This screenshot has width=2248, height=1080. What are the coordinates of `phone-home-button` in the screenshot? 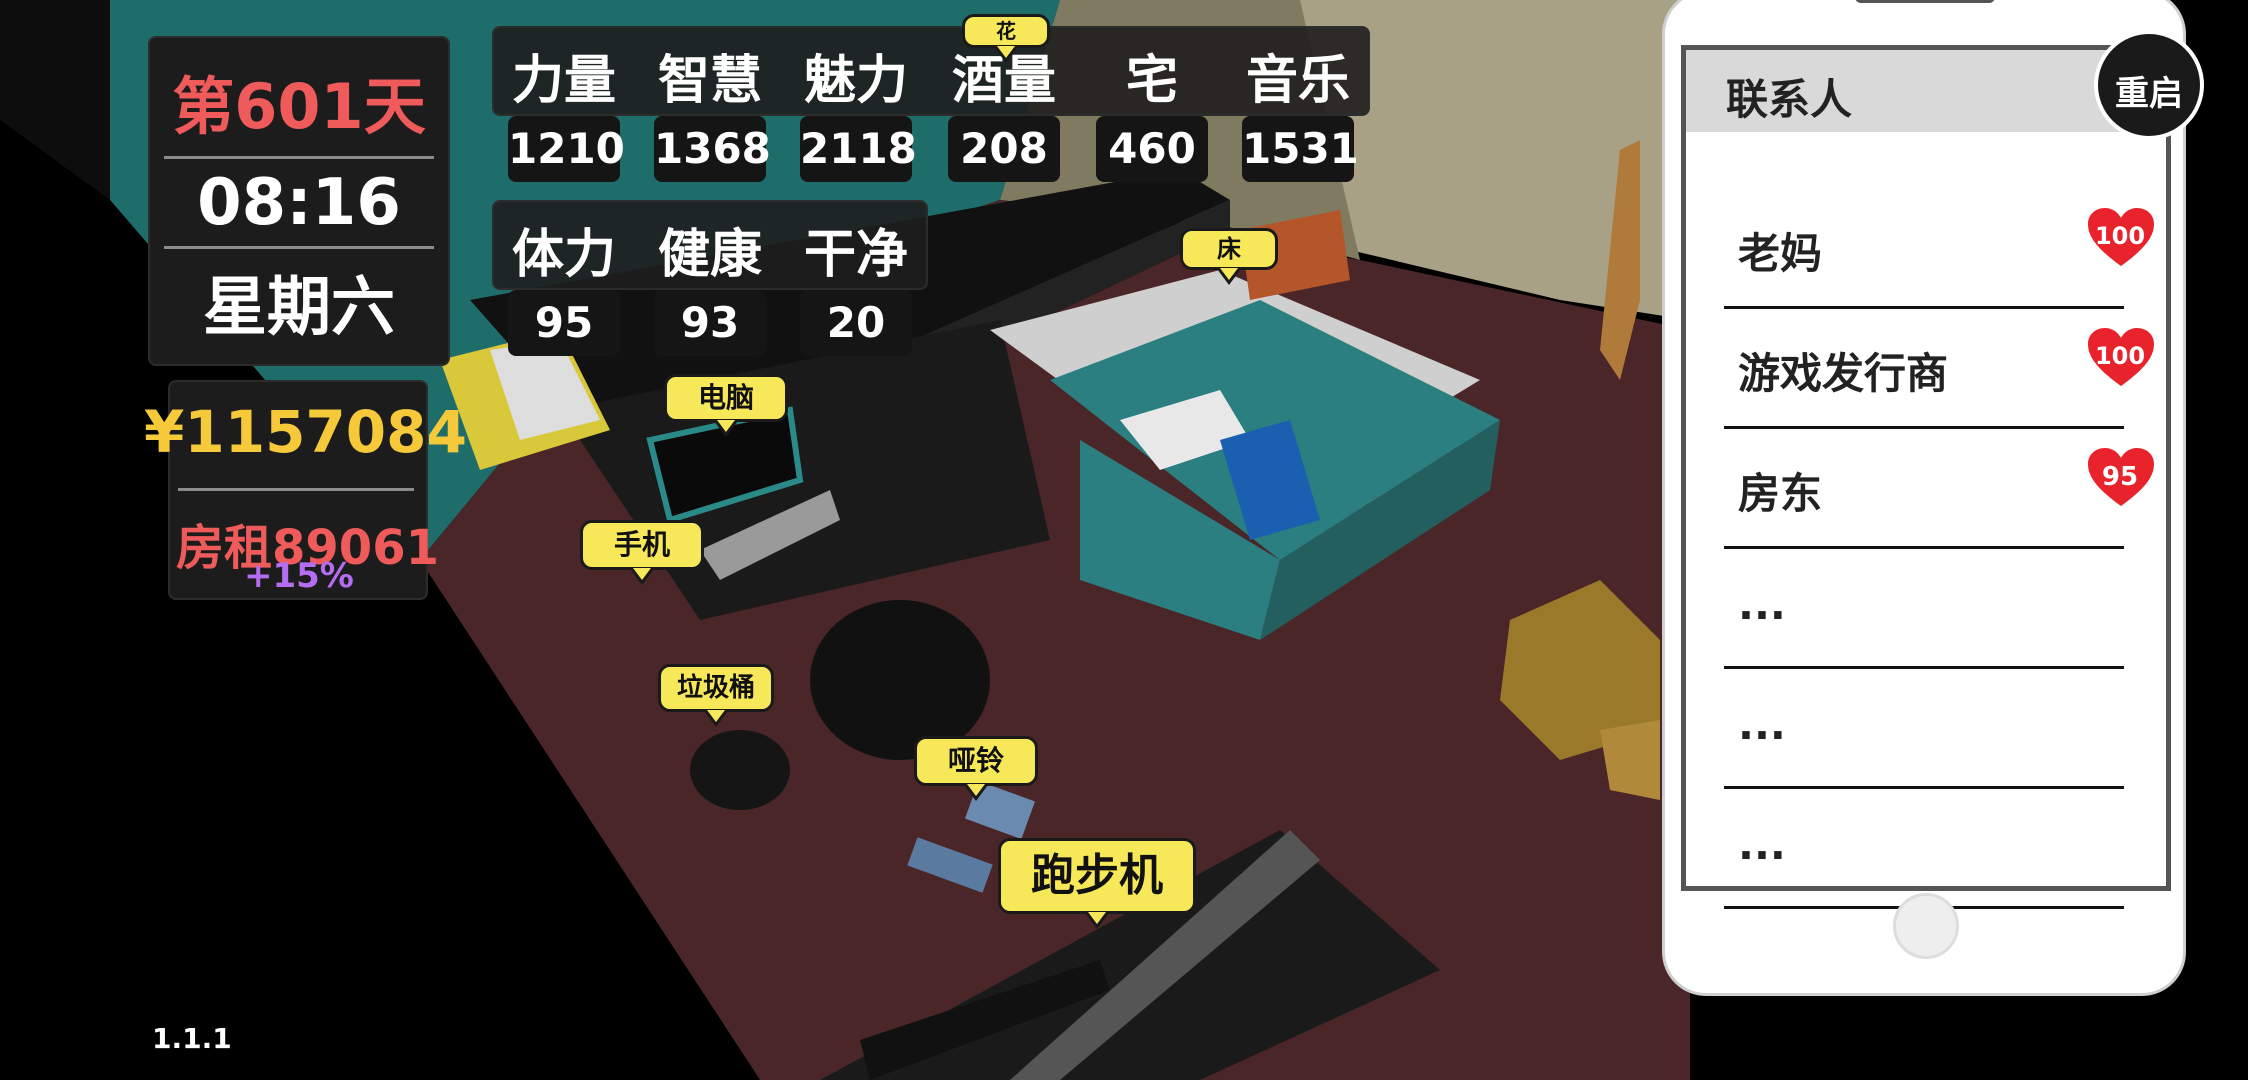 It's located at (1926, 926).